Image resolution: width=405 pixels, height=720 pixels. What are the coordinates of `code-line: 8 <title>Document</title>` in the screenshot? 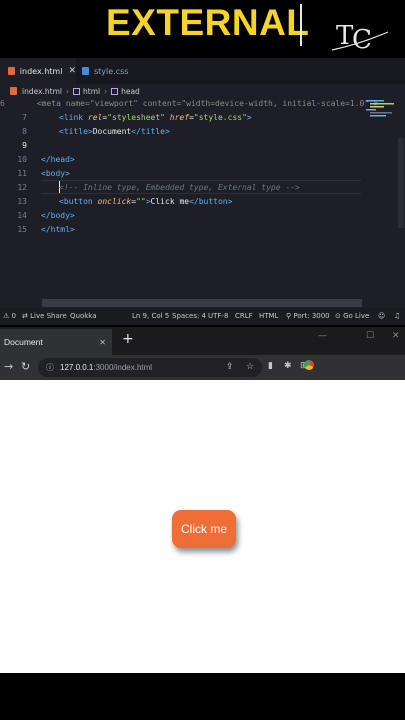 It's located at (185, 131).